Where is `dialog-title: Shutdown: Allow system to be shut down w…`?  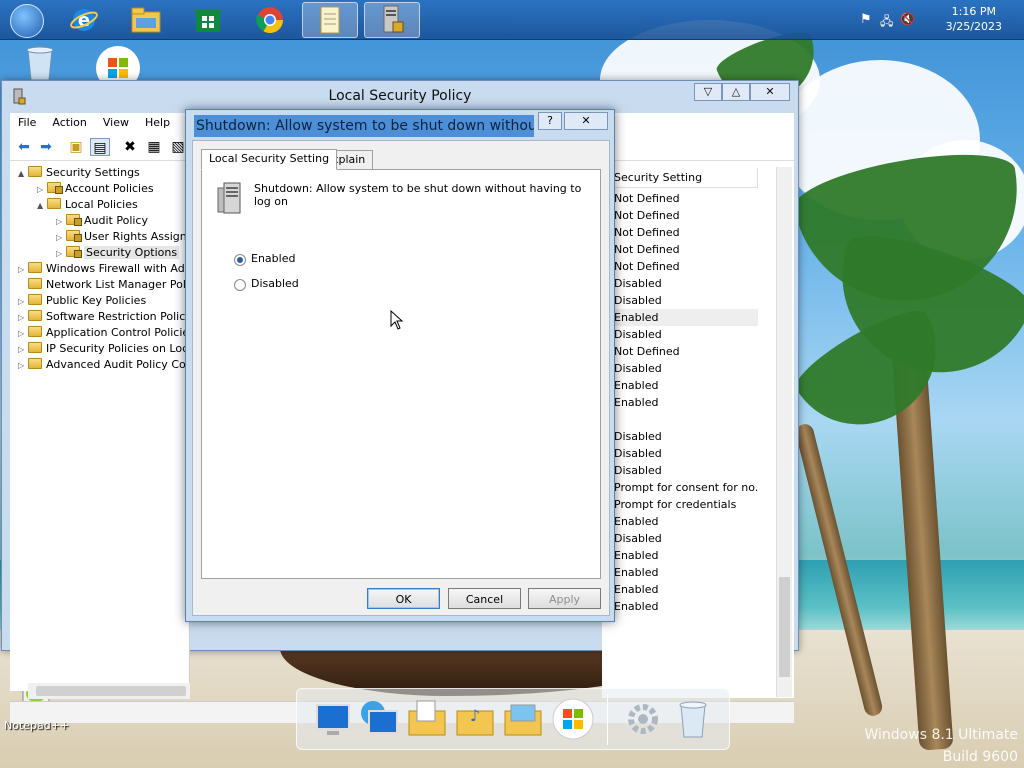
dialog-title: Shutdown: Allow system to be shut down w… is located at coordinates (364, 126).